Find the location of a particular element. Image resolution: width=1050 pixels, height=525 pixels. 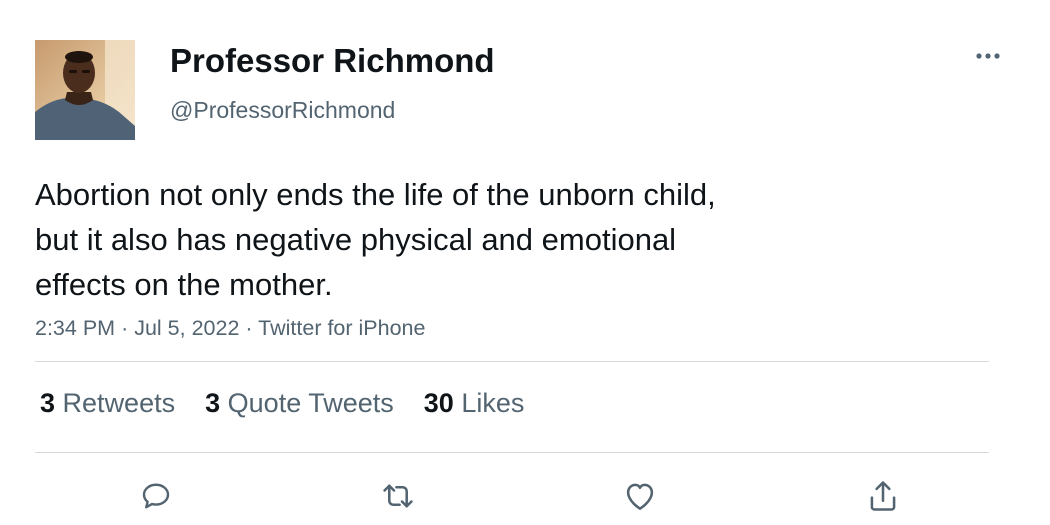

retweet-icon is located at coordinates (398, 496).